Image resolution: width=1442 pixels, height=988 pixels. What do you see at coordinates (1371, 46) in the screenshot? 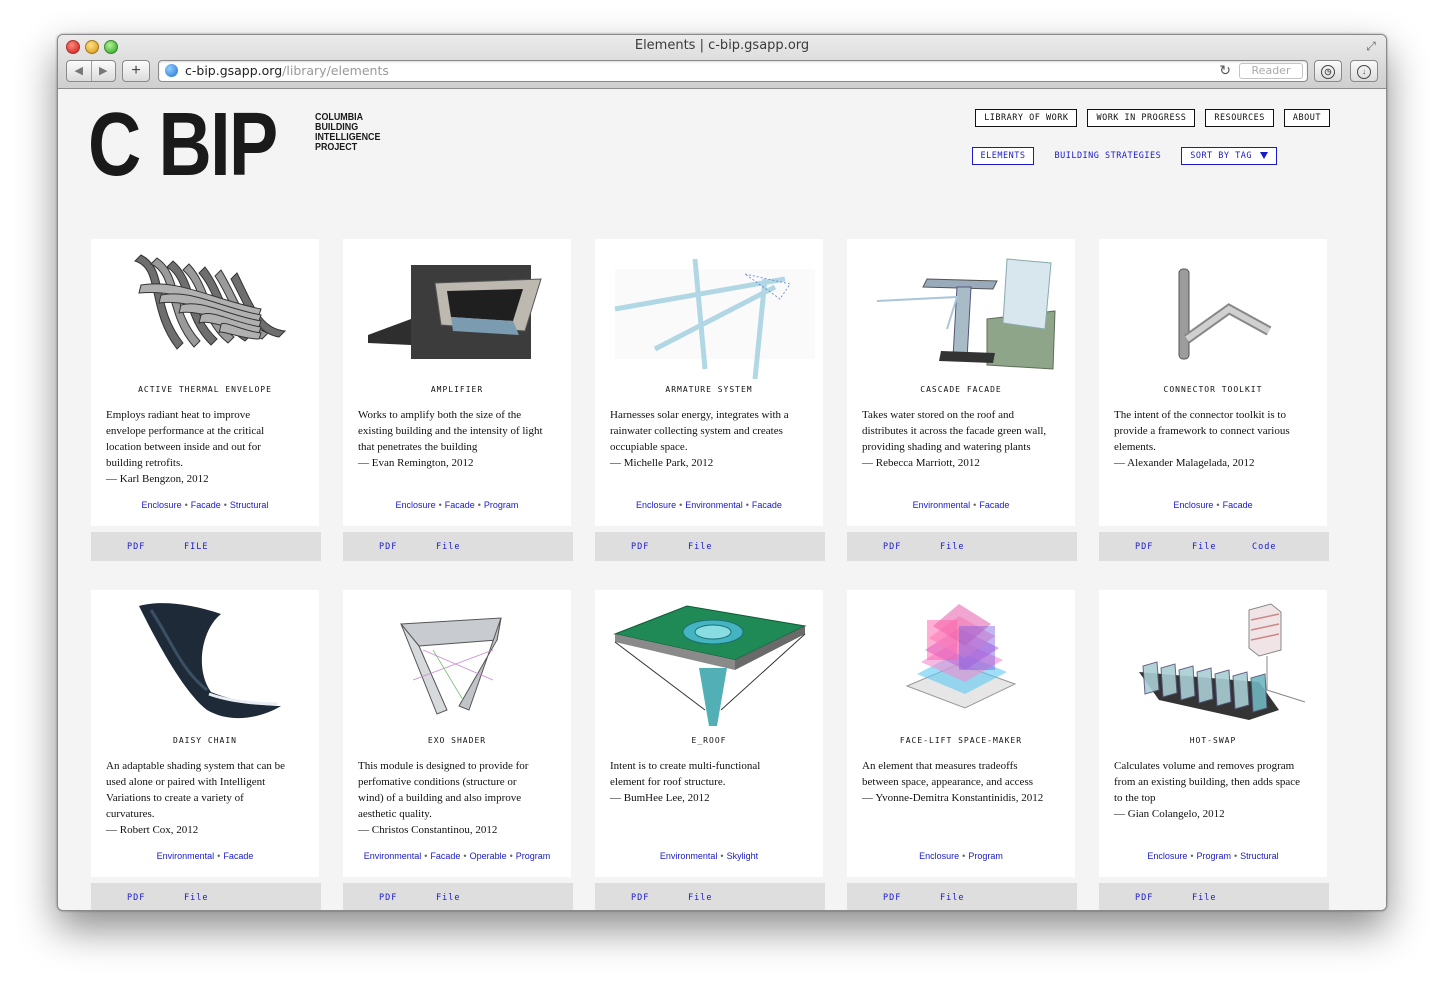
I see `fullscreen-icon: ⤢` at bounding box center [1371, 46].